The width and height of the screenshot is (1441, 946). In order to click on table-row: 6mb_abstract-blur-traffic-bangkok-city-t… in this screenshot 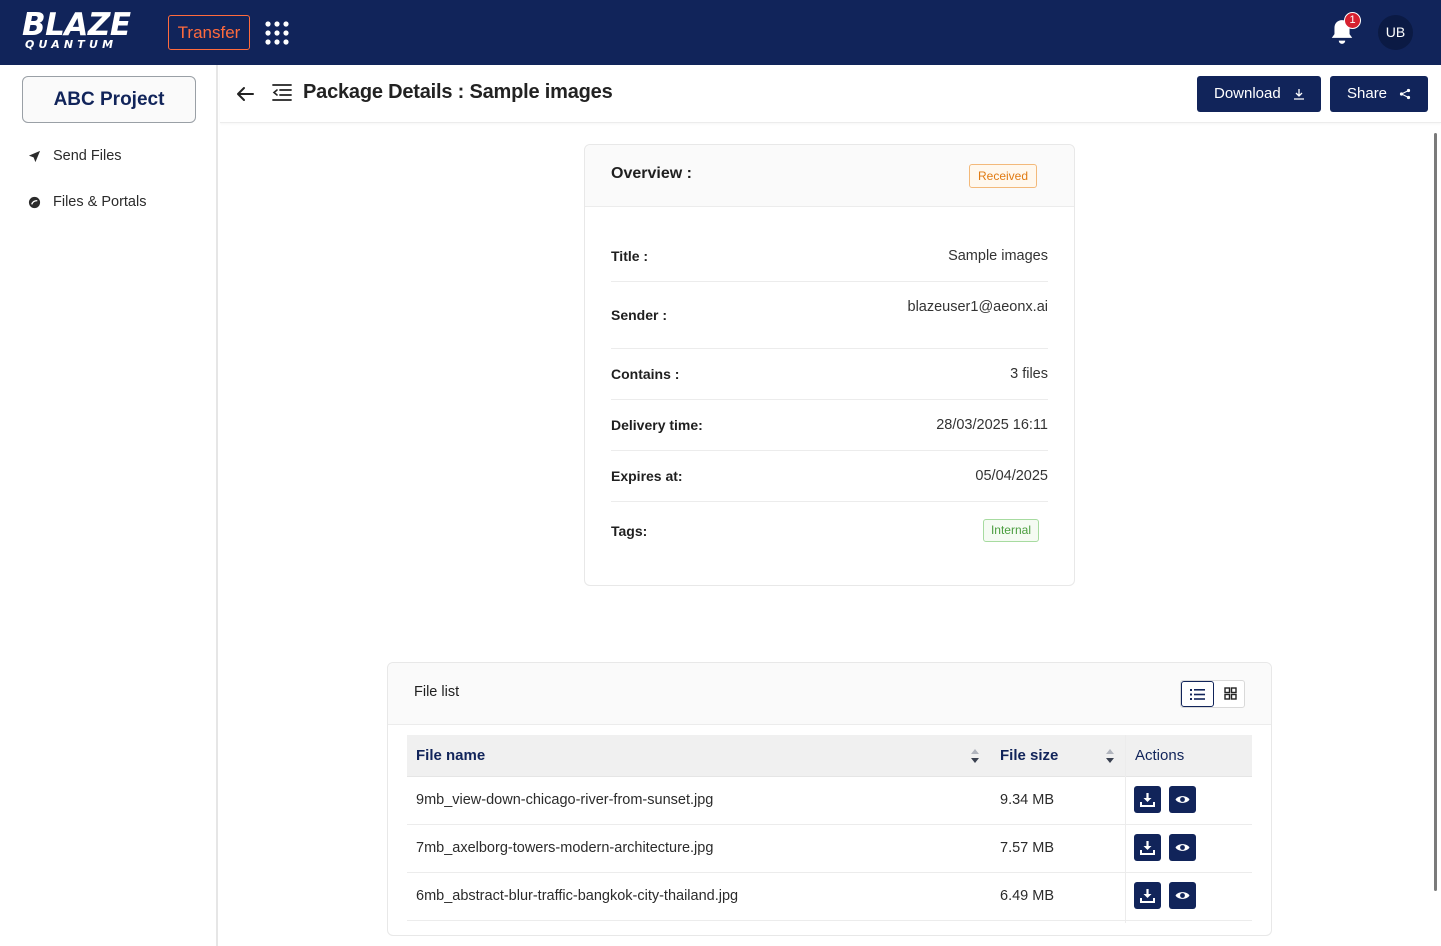, I will do `click(829, 897)`.